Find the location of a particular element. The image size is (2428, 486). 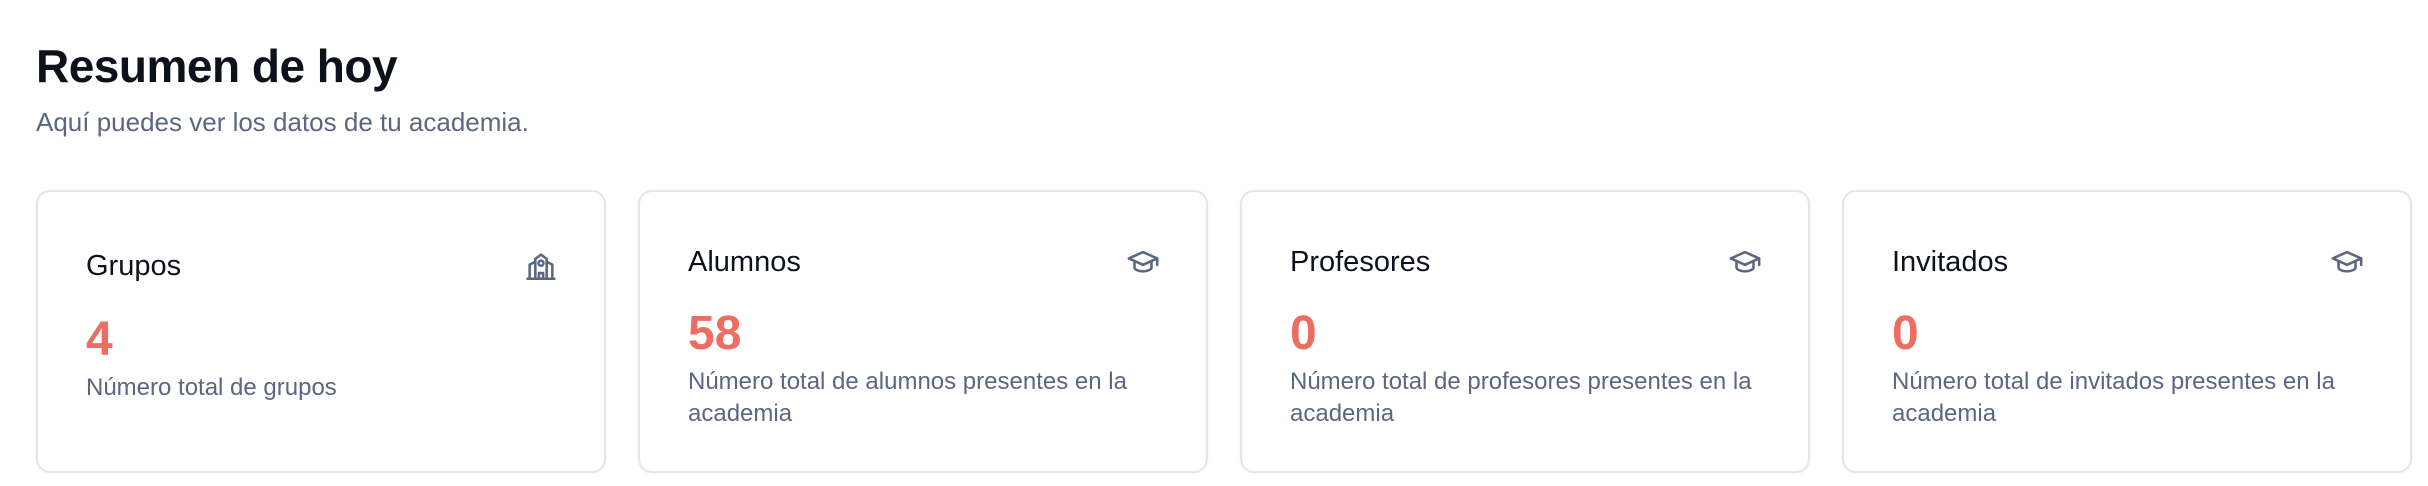

card-header: Alumnos is located at coordinates (924, 262).